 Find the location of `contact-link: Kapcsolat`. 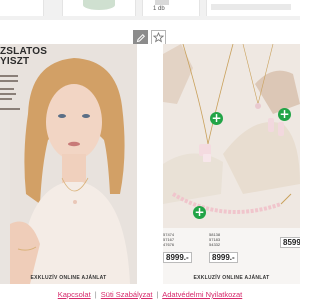

contact-link: Kapcsolat is located at coordinates (74, 294).